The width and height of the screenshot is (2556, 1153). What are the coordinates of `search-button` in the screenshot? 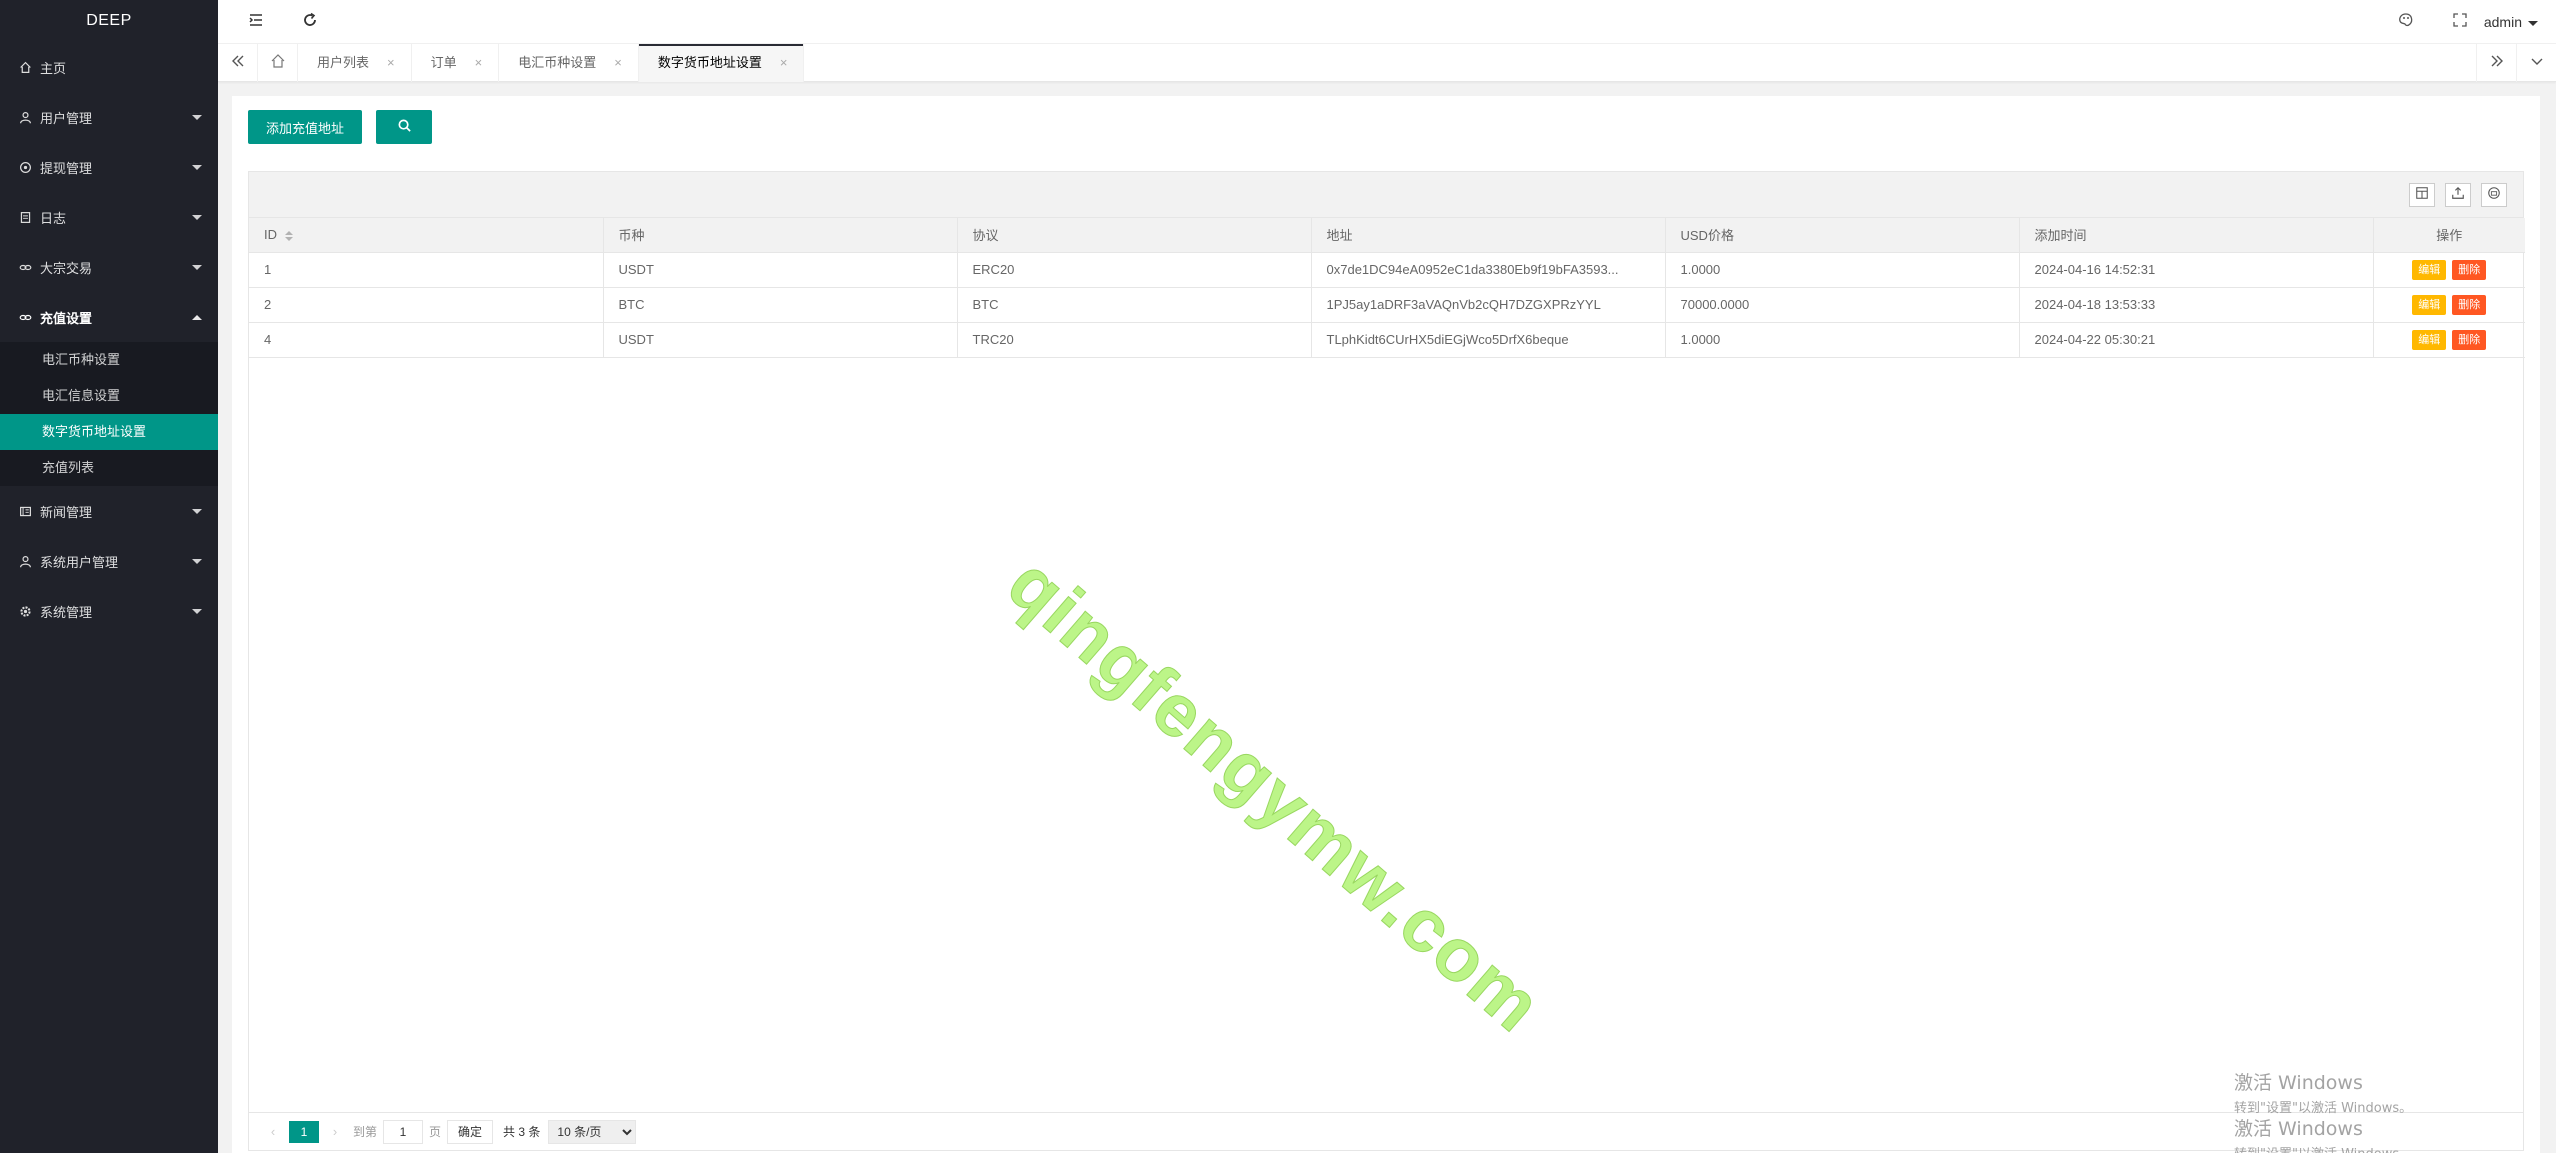 It's located at (404, 127).